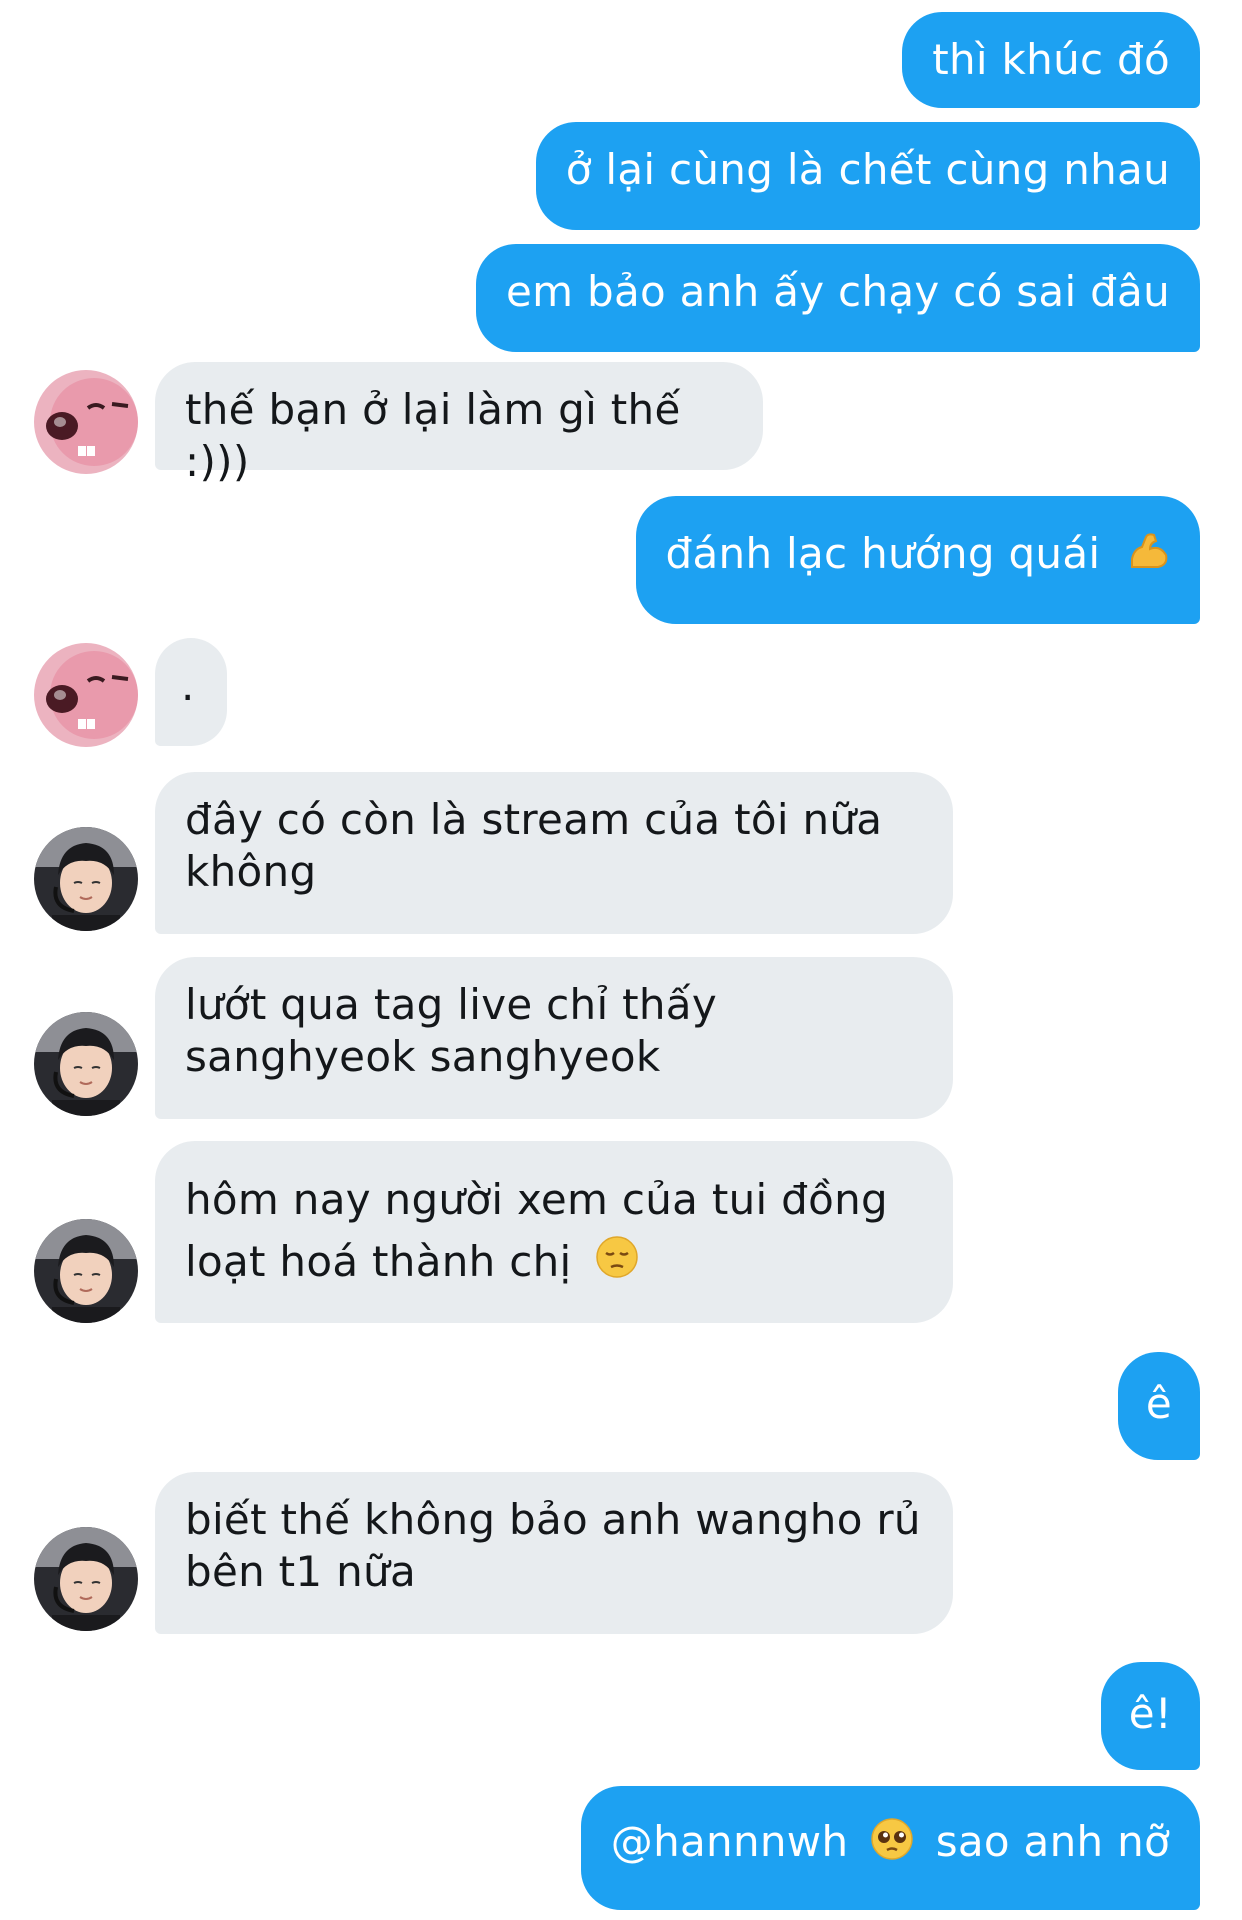 This screenshot has height=1920, width=1242. What do you see at coordinates (1052, 1841) in the screenshot?
I see `message-text: sao anh nỡ` at bounding box center [1052, 1841].